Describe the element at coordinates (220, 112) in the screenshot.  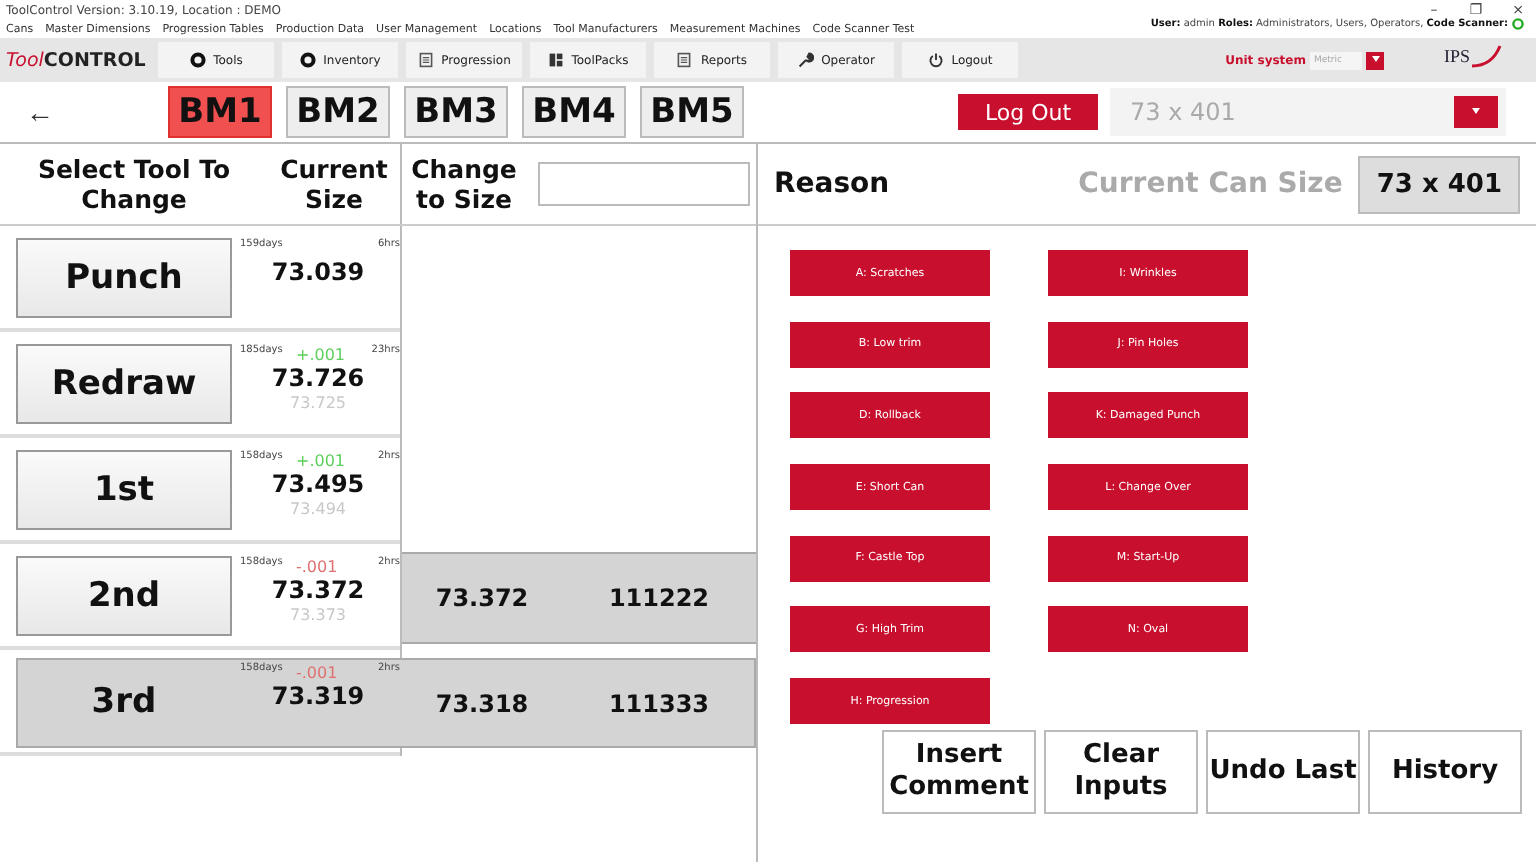
I see `machine-tab: BM1` at that location.